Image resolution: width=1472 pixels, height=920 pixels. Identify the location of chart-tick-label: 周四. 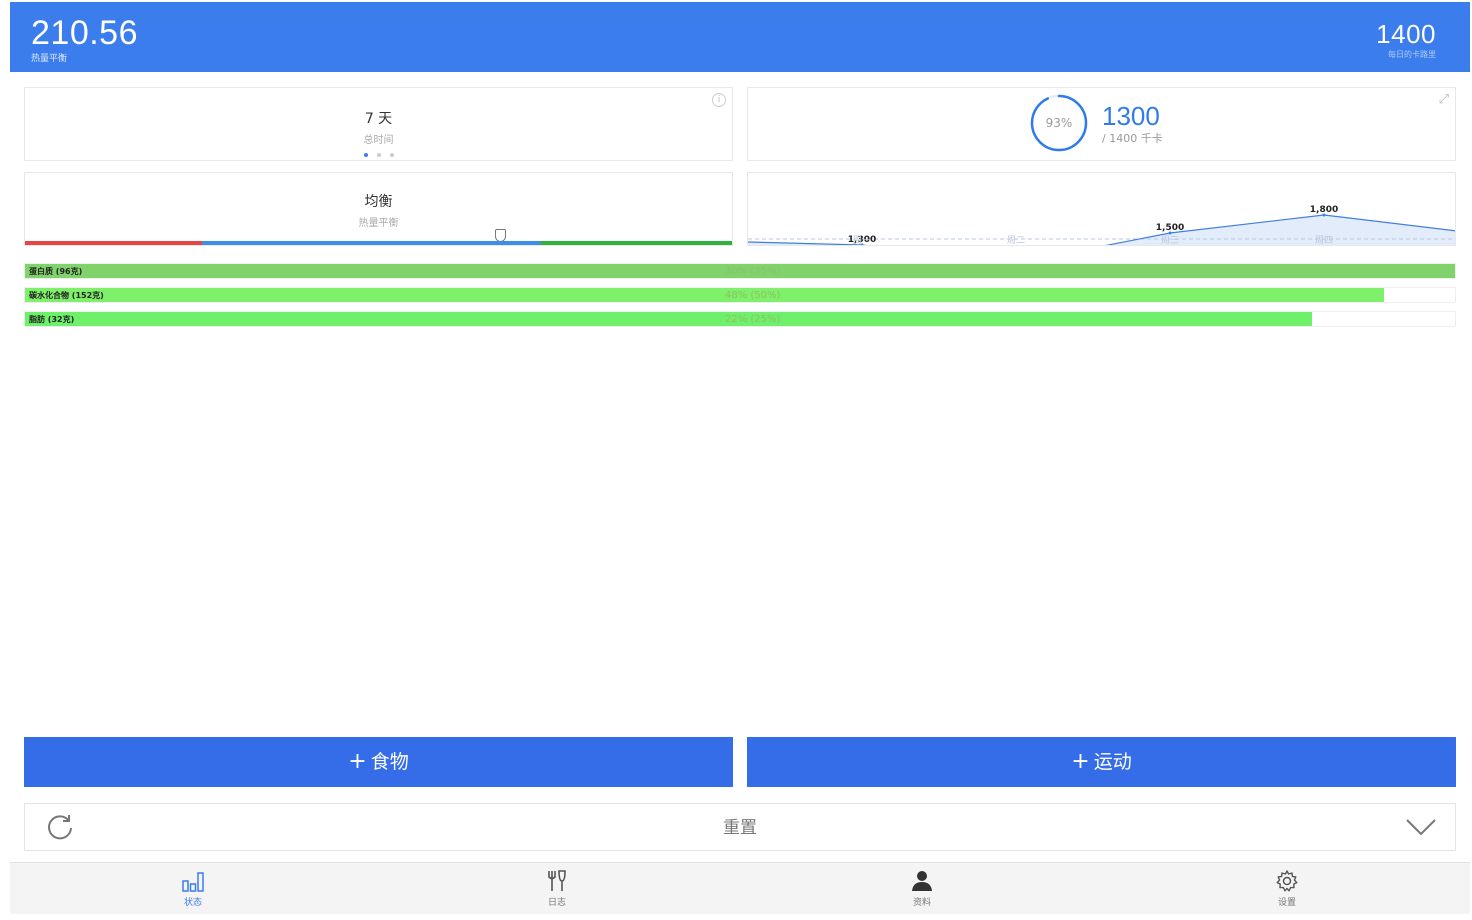
(1324, 240).